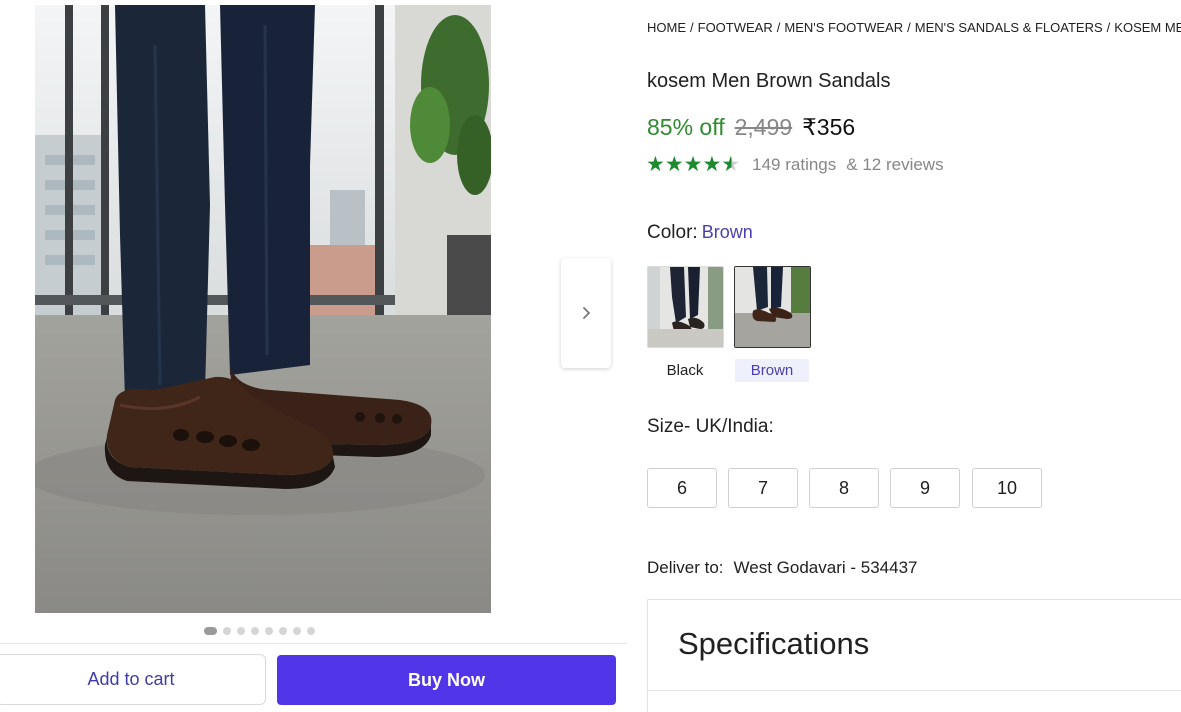  Describe the element at coordinates (685, 567) in the screenshot. I see `deliver-to-label: Deliver to:` at that location.